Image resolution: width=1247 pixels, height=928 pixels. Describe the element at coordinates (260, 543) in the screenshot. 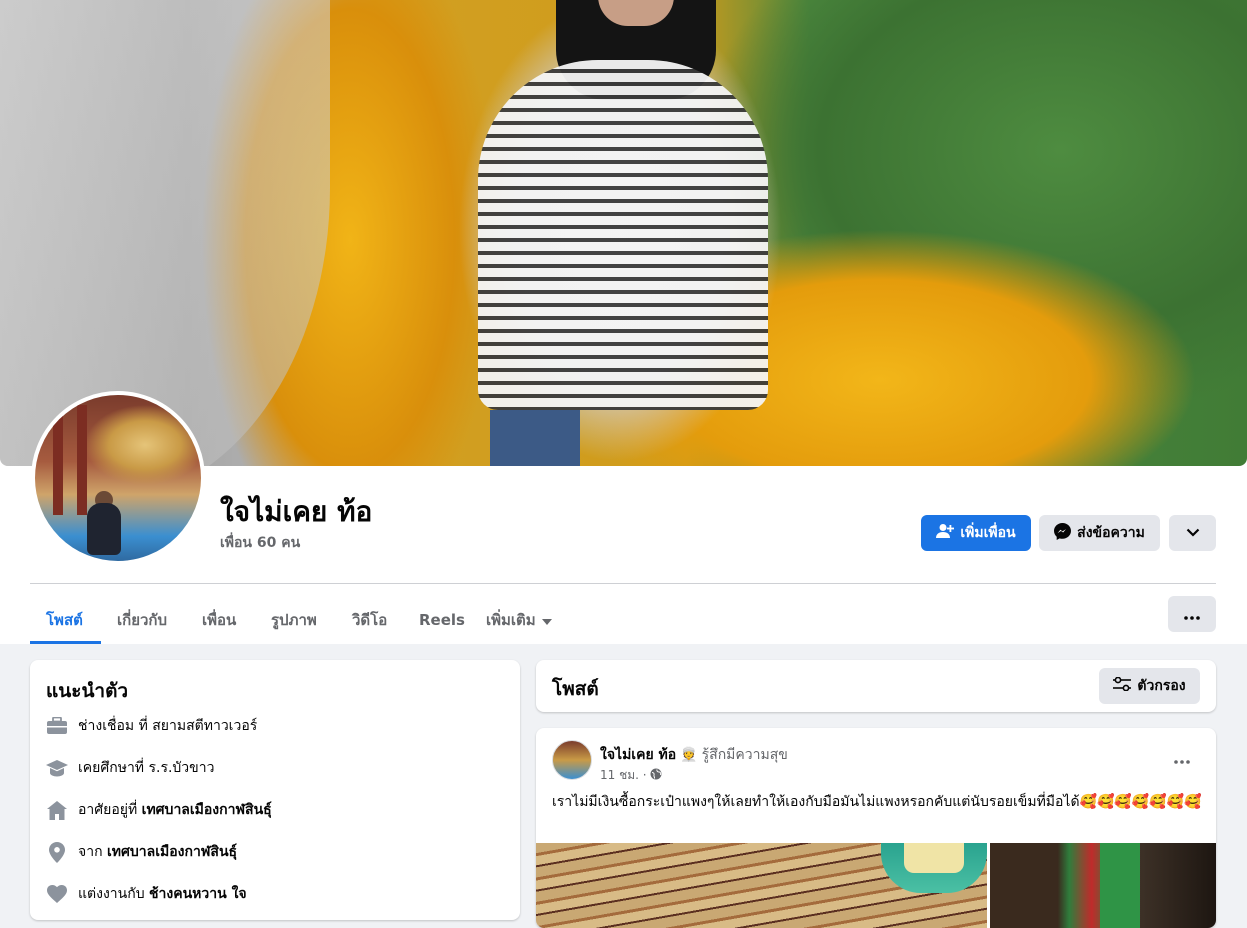

I see `friends-count: เพื่อน 60 คน` at that location.